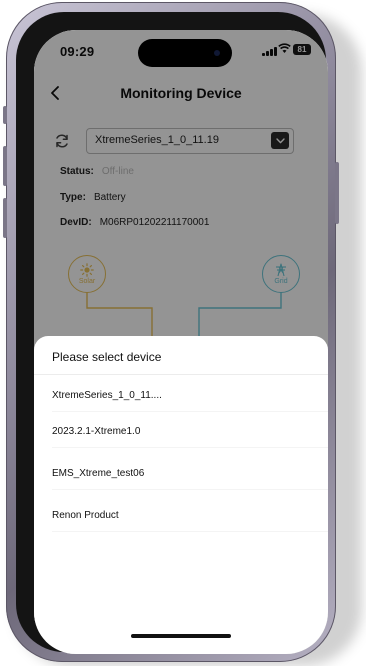  Describe the element at coordinates (98, 473) in the screenshot. I see `device-option-label: EMS_Xtreme_test06` at that location.